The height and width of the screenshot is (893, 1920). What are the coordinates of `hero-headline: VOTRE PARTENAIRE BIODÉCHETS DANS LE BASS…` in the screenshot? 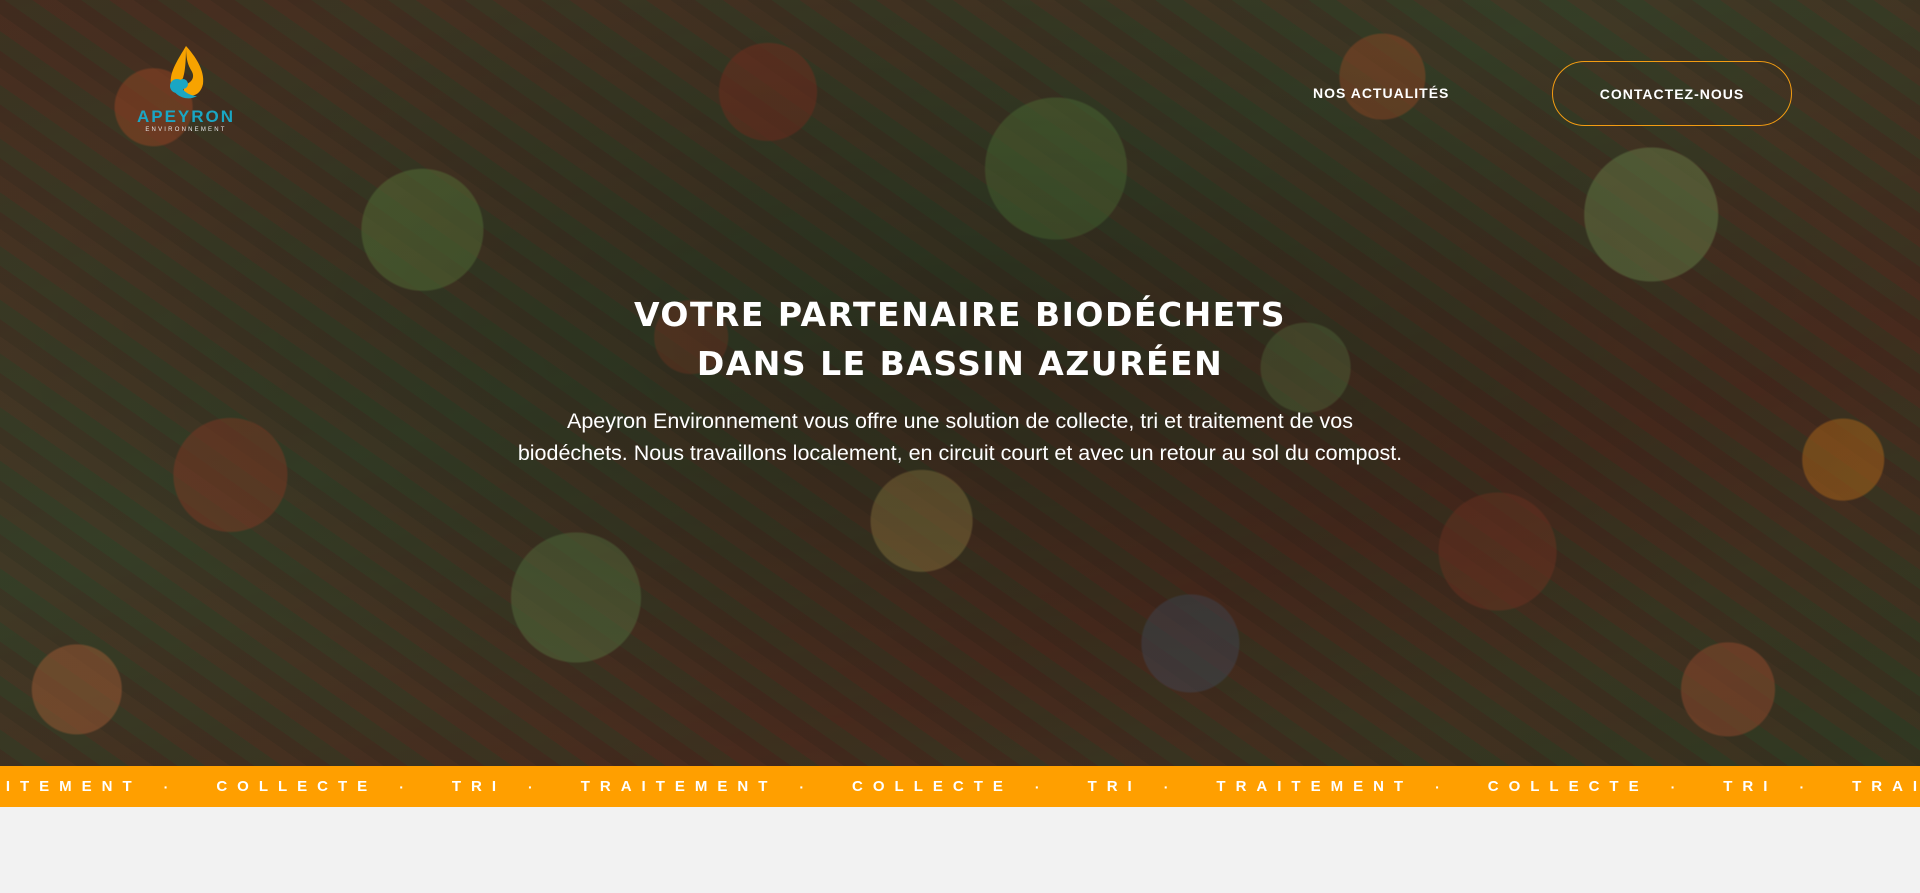 It's located at (960, 339).